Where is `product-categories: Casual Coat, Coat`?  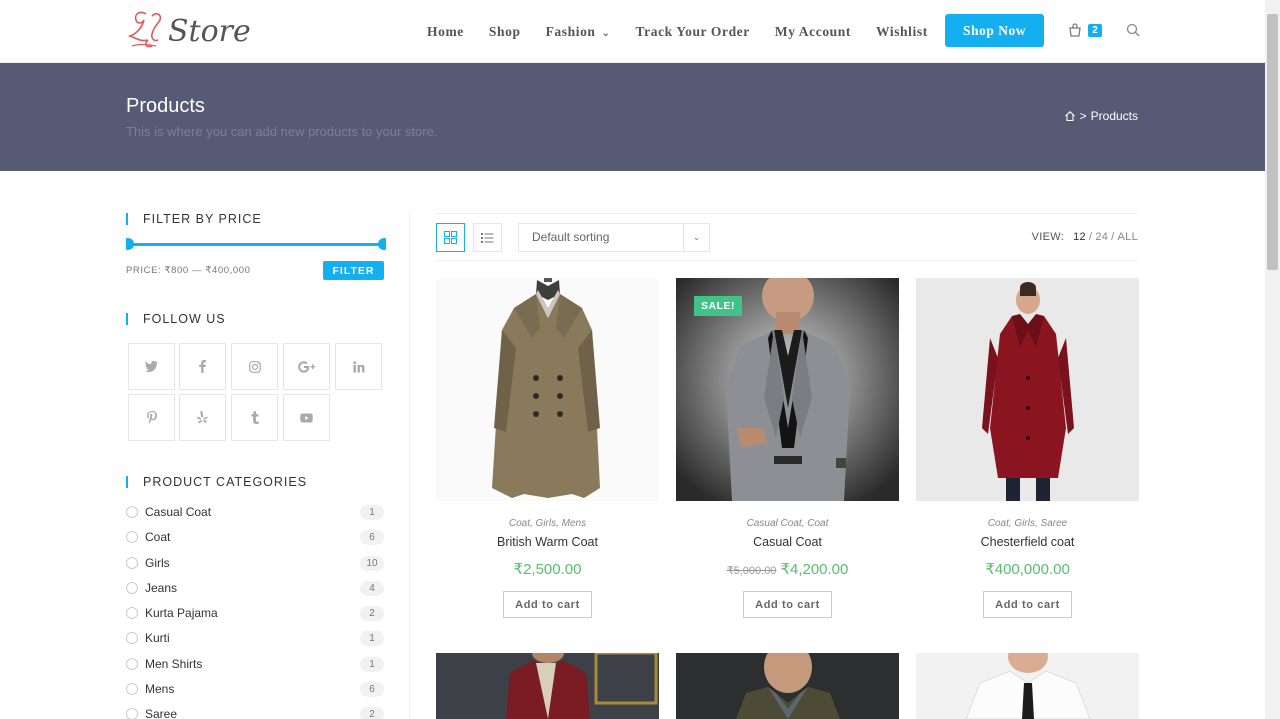 product-categories: Casual Coat, Coat is located at coordinates (787, 523).